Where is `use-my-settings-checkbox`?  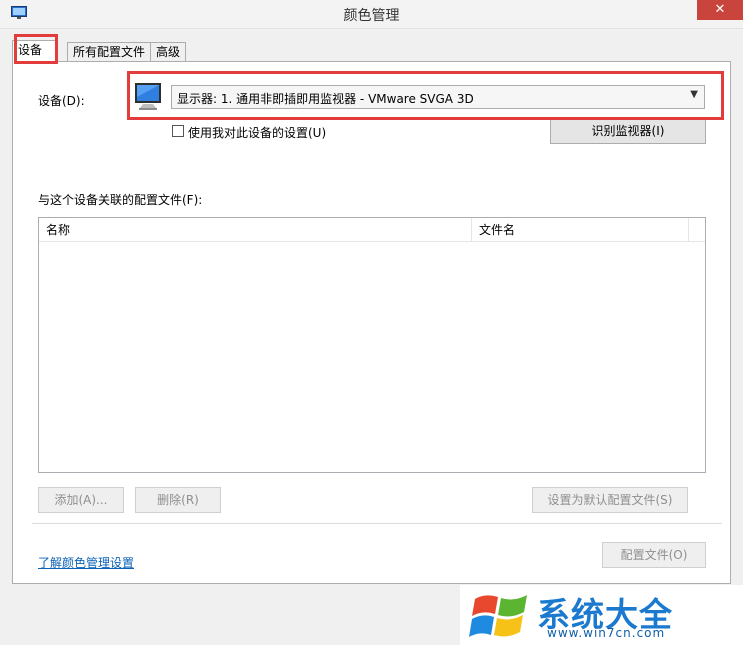 use-my-settings-checkbox is located at coordinates (178, 131).